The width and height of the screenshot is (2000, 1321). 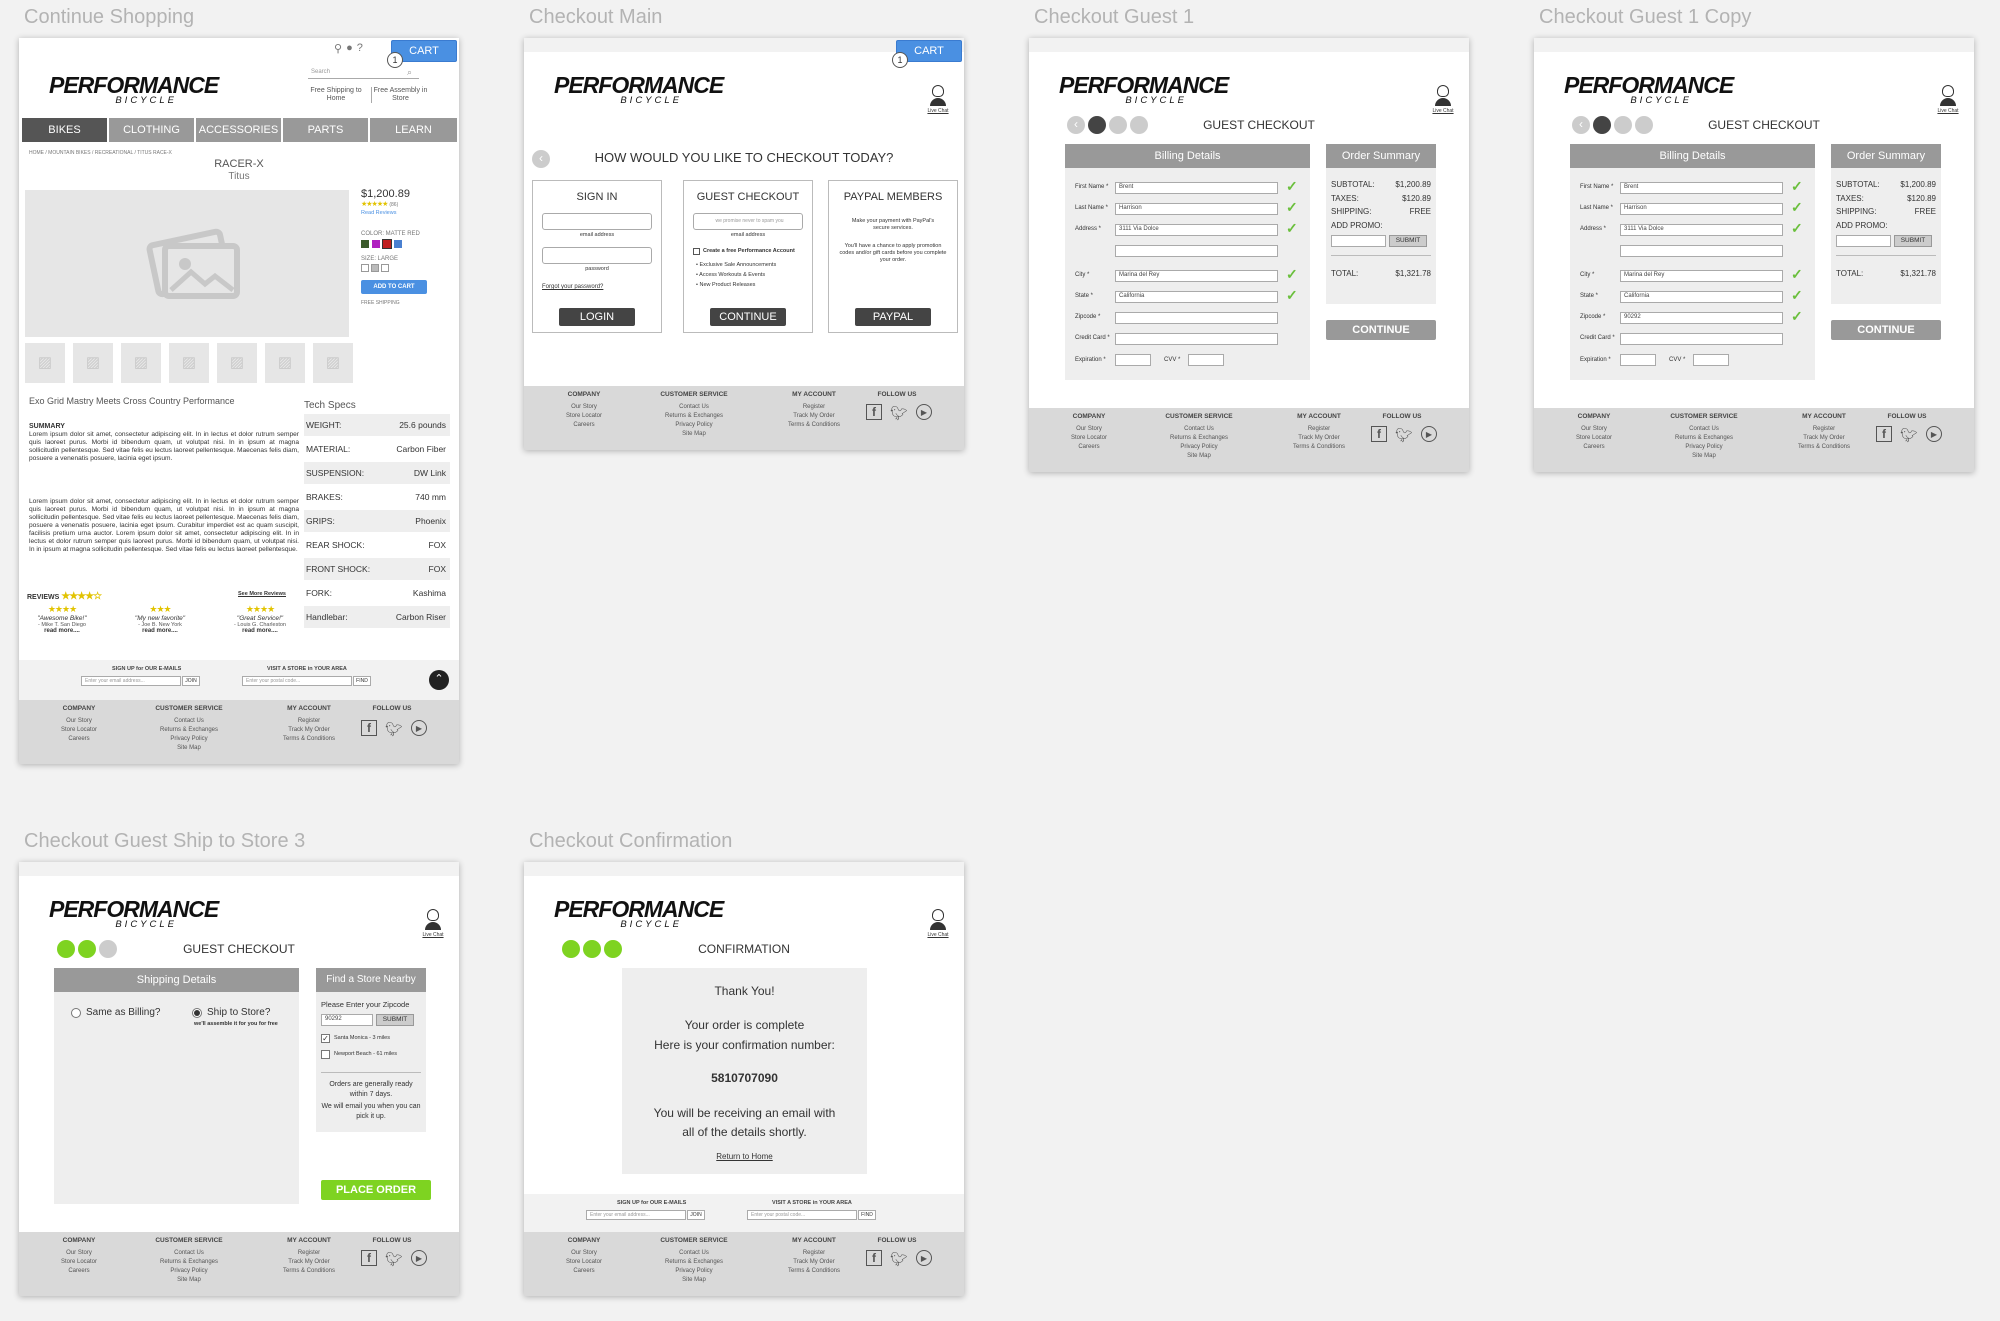 What do you see at coordinates (360, 48) in the screenshot?
I see `help-icon: ?` at bounding box center [360, 48].